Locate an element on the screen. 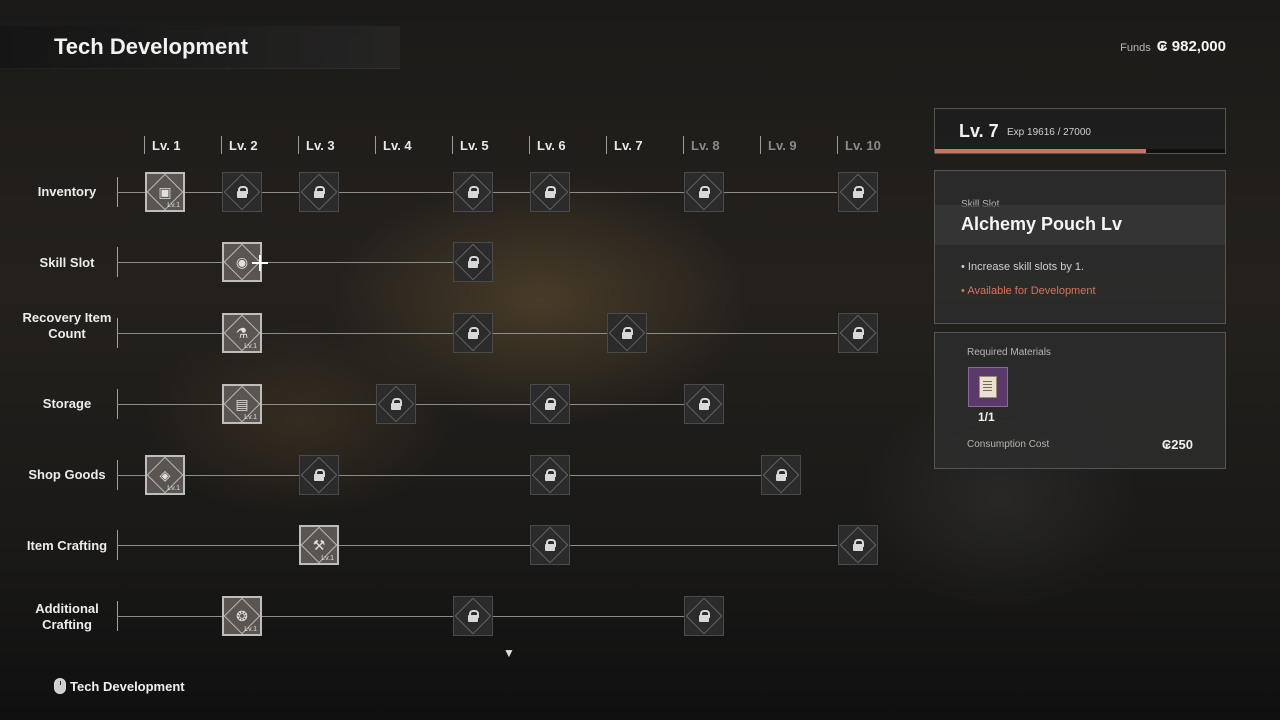 The width and height of the screenshot is (1280, 720). row-line-additional-crafting is located at coordinates (411, 616).